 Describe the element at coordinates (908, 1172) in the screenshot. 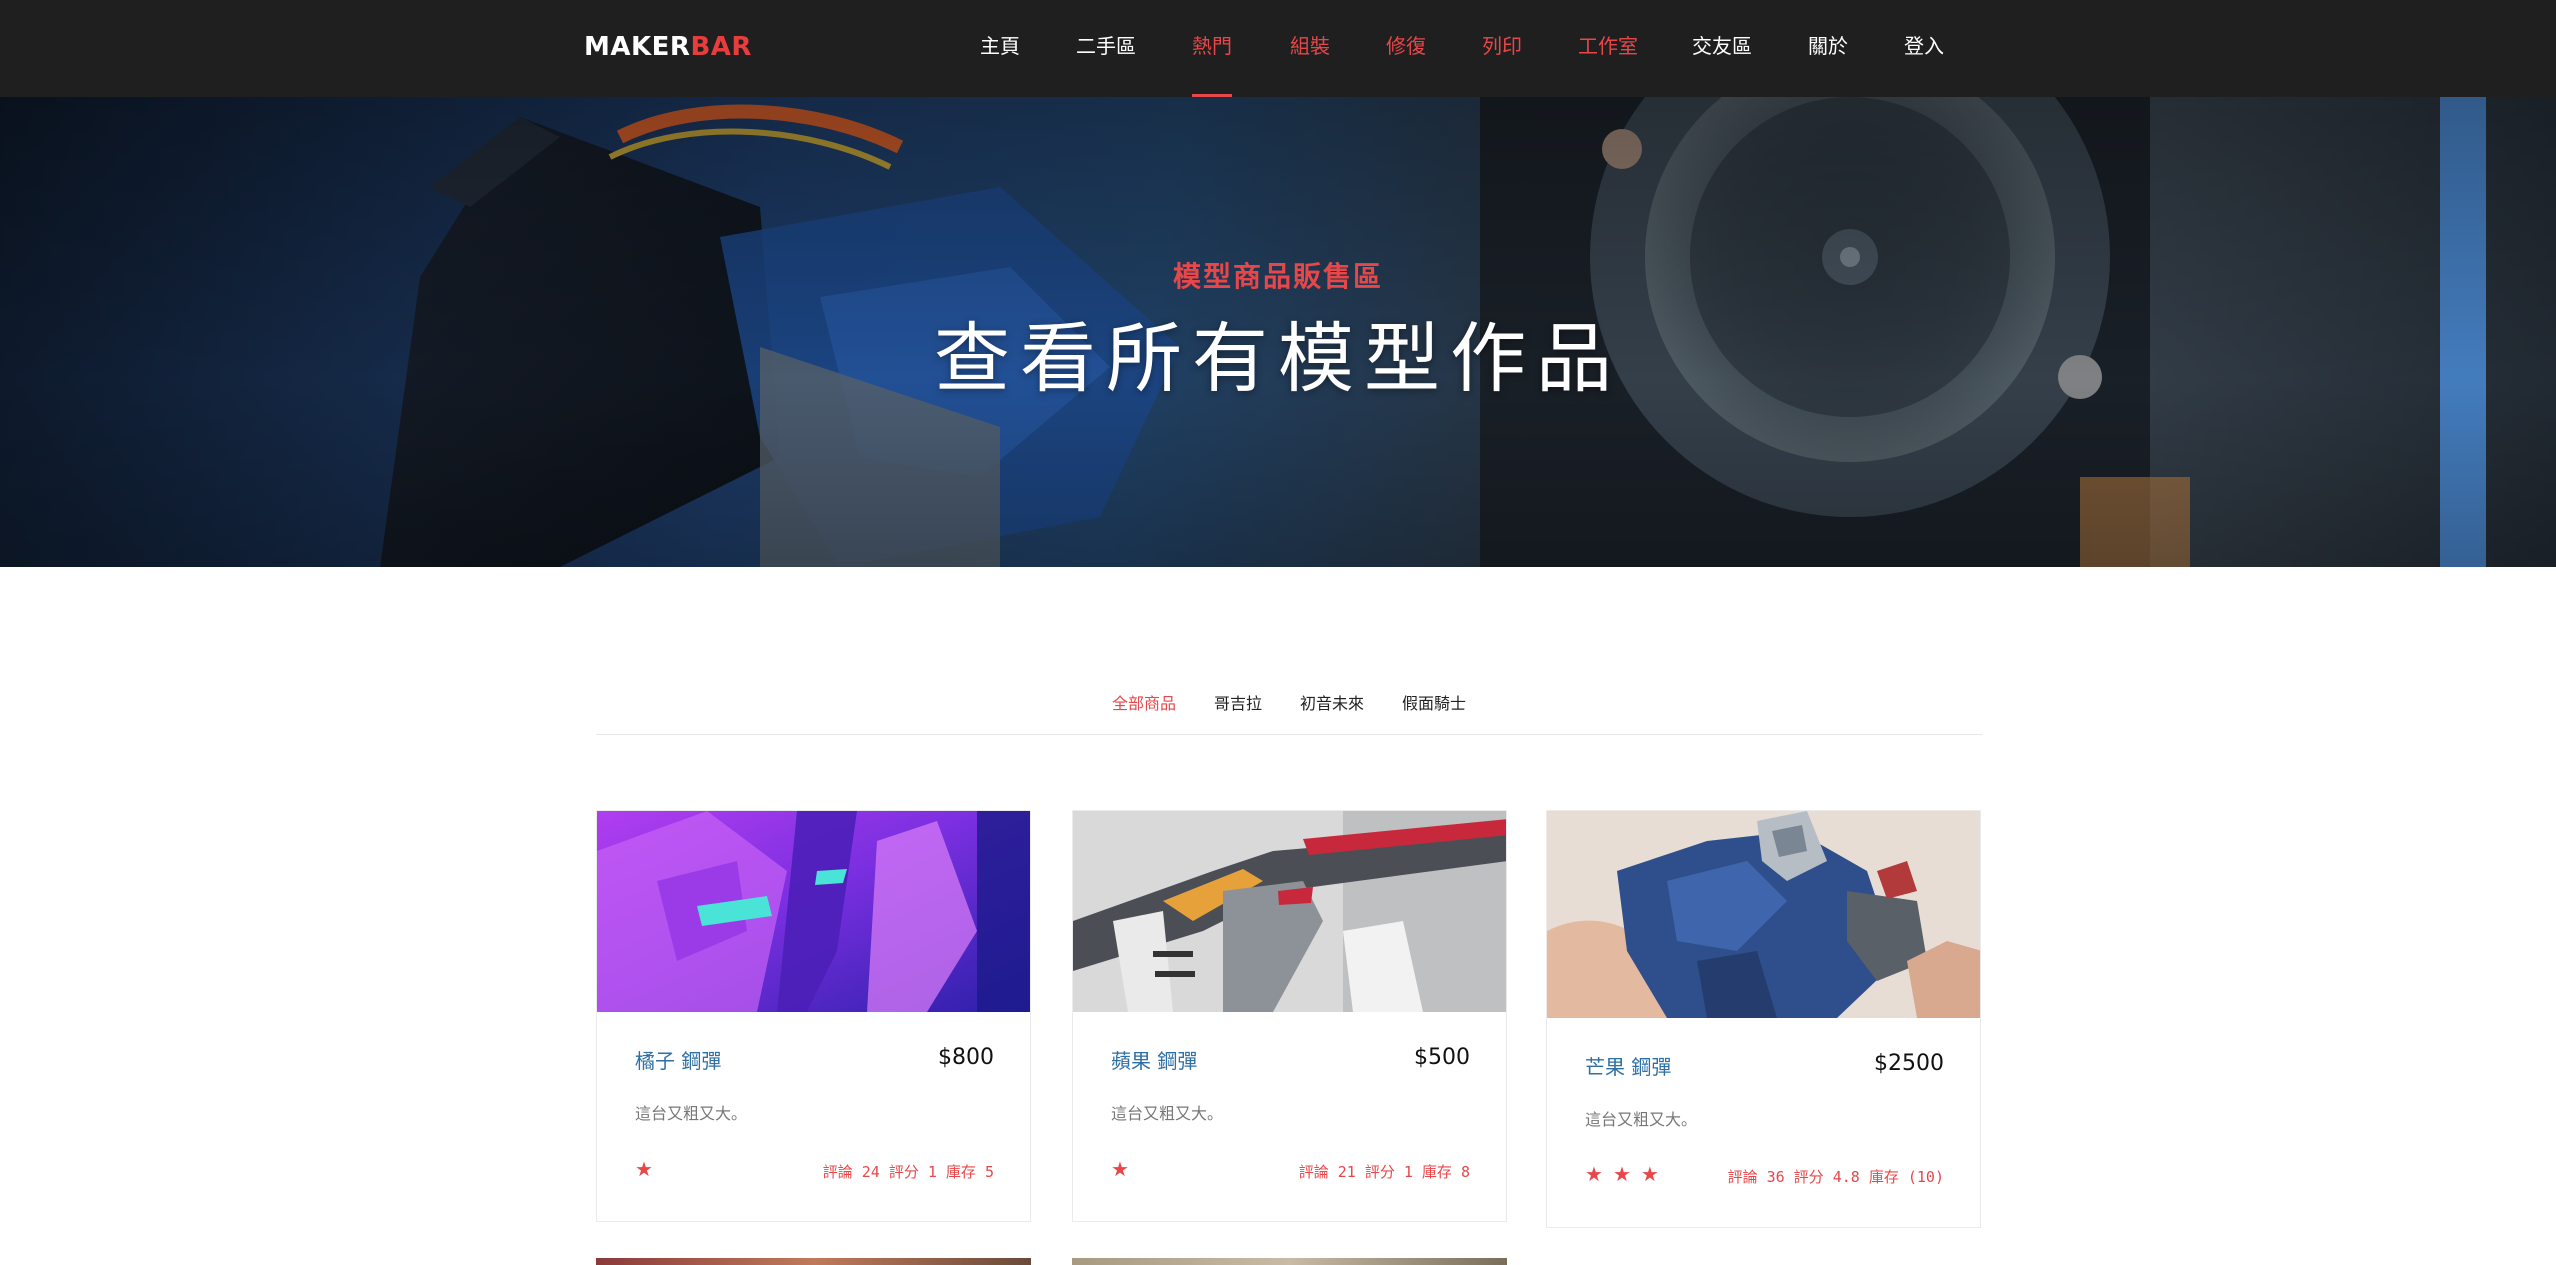

I see `product-stats: 評論 24 評分 1 庫存 5` at that location.